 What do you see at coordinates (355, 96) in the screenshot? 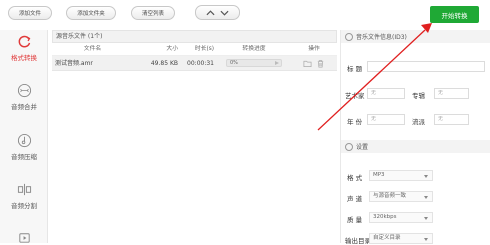
I see `artist-label: 艺术家` at bounding box center [355, 96].